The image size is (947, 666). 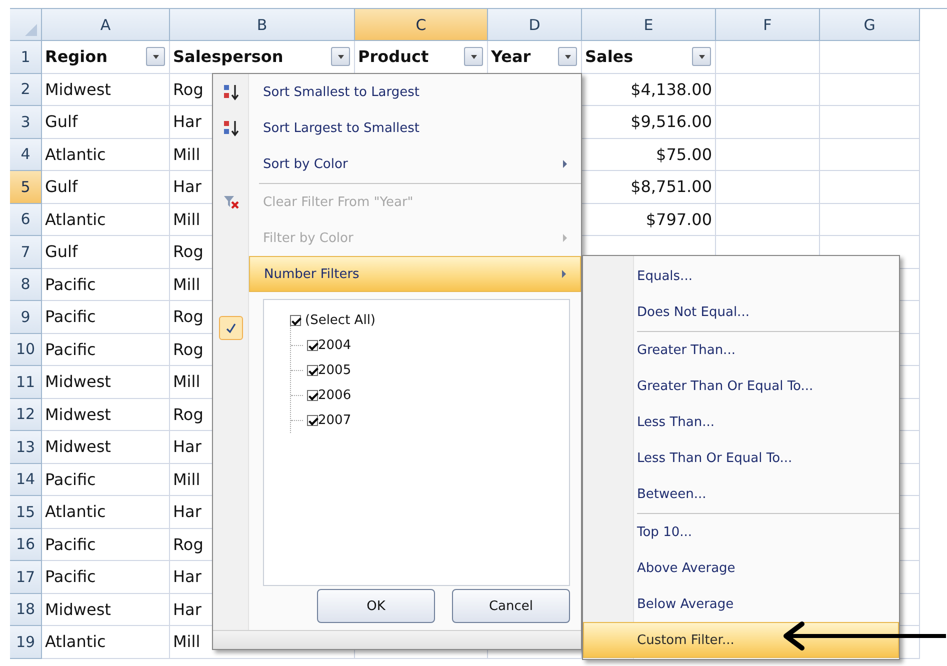 What do you see at coordinates (679, 219) in the screenshot?
I see `table-cell: $797.00` at bounding box center [679, 219].